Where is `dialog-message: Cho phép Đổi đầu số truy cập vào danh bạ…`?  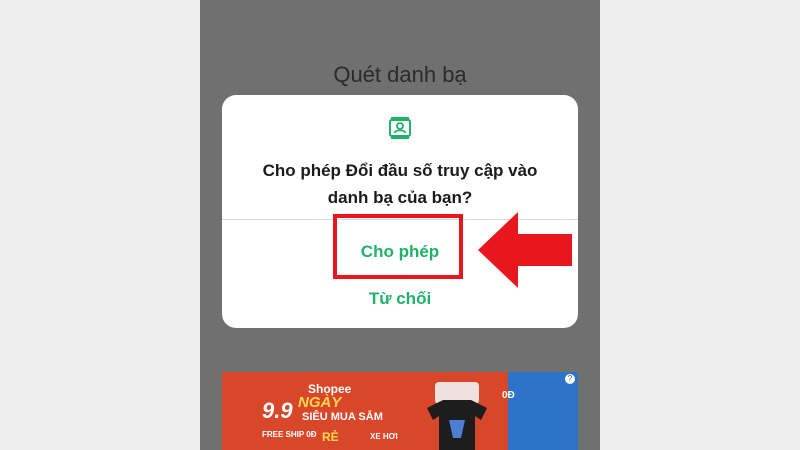 dialog-message: Cho phép Đổi đầu số truy cập vào danh bạ… is located at coordinates (400, 184).